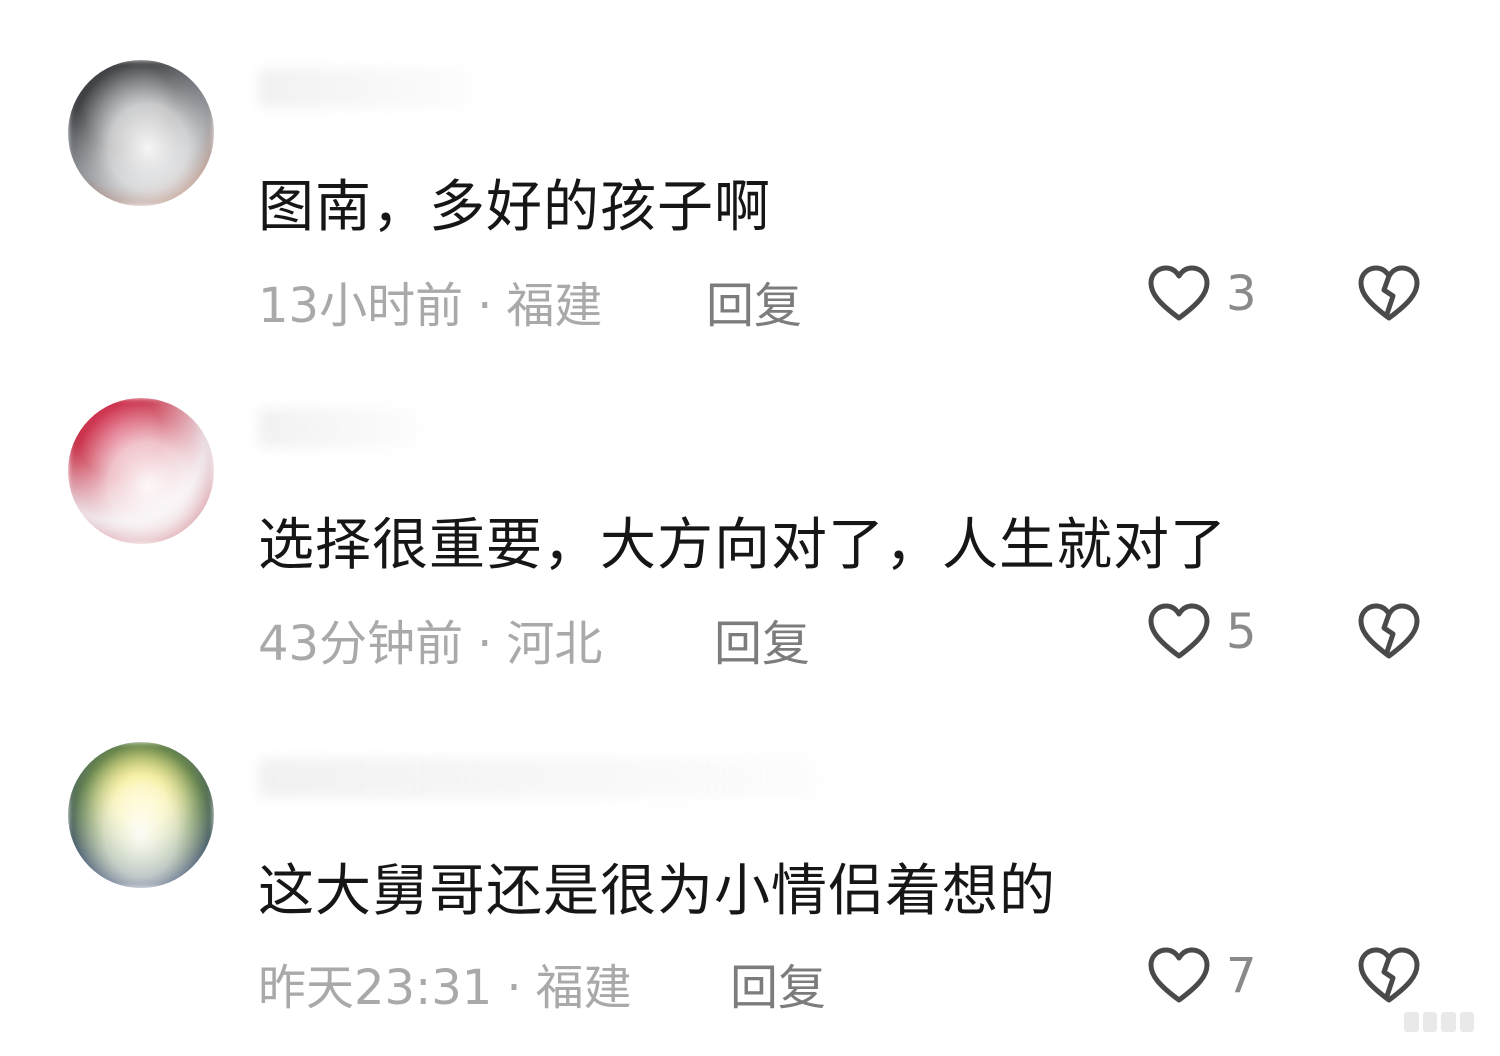  I want to click on comment-meta: 昨天23:31 · 福建, so click(445, 983).